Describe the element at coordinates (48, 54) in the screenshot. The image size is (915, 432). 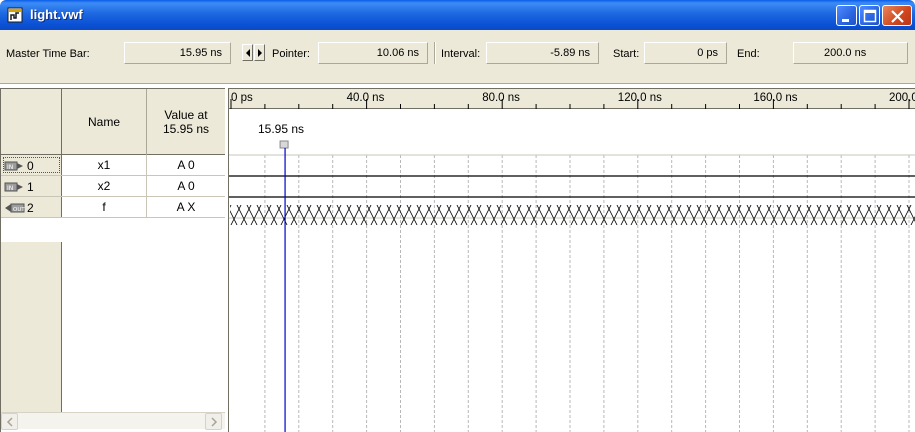
I see `master-time-bar-label: Master Time Bar:` at that location.